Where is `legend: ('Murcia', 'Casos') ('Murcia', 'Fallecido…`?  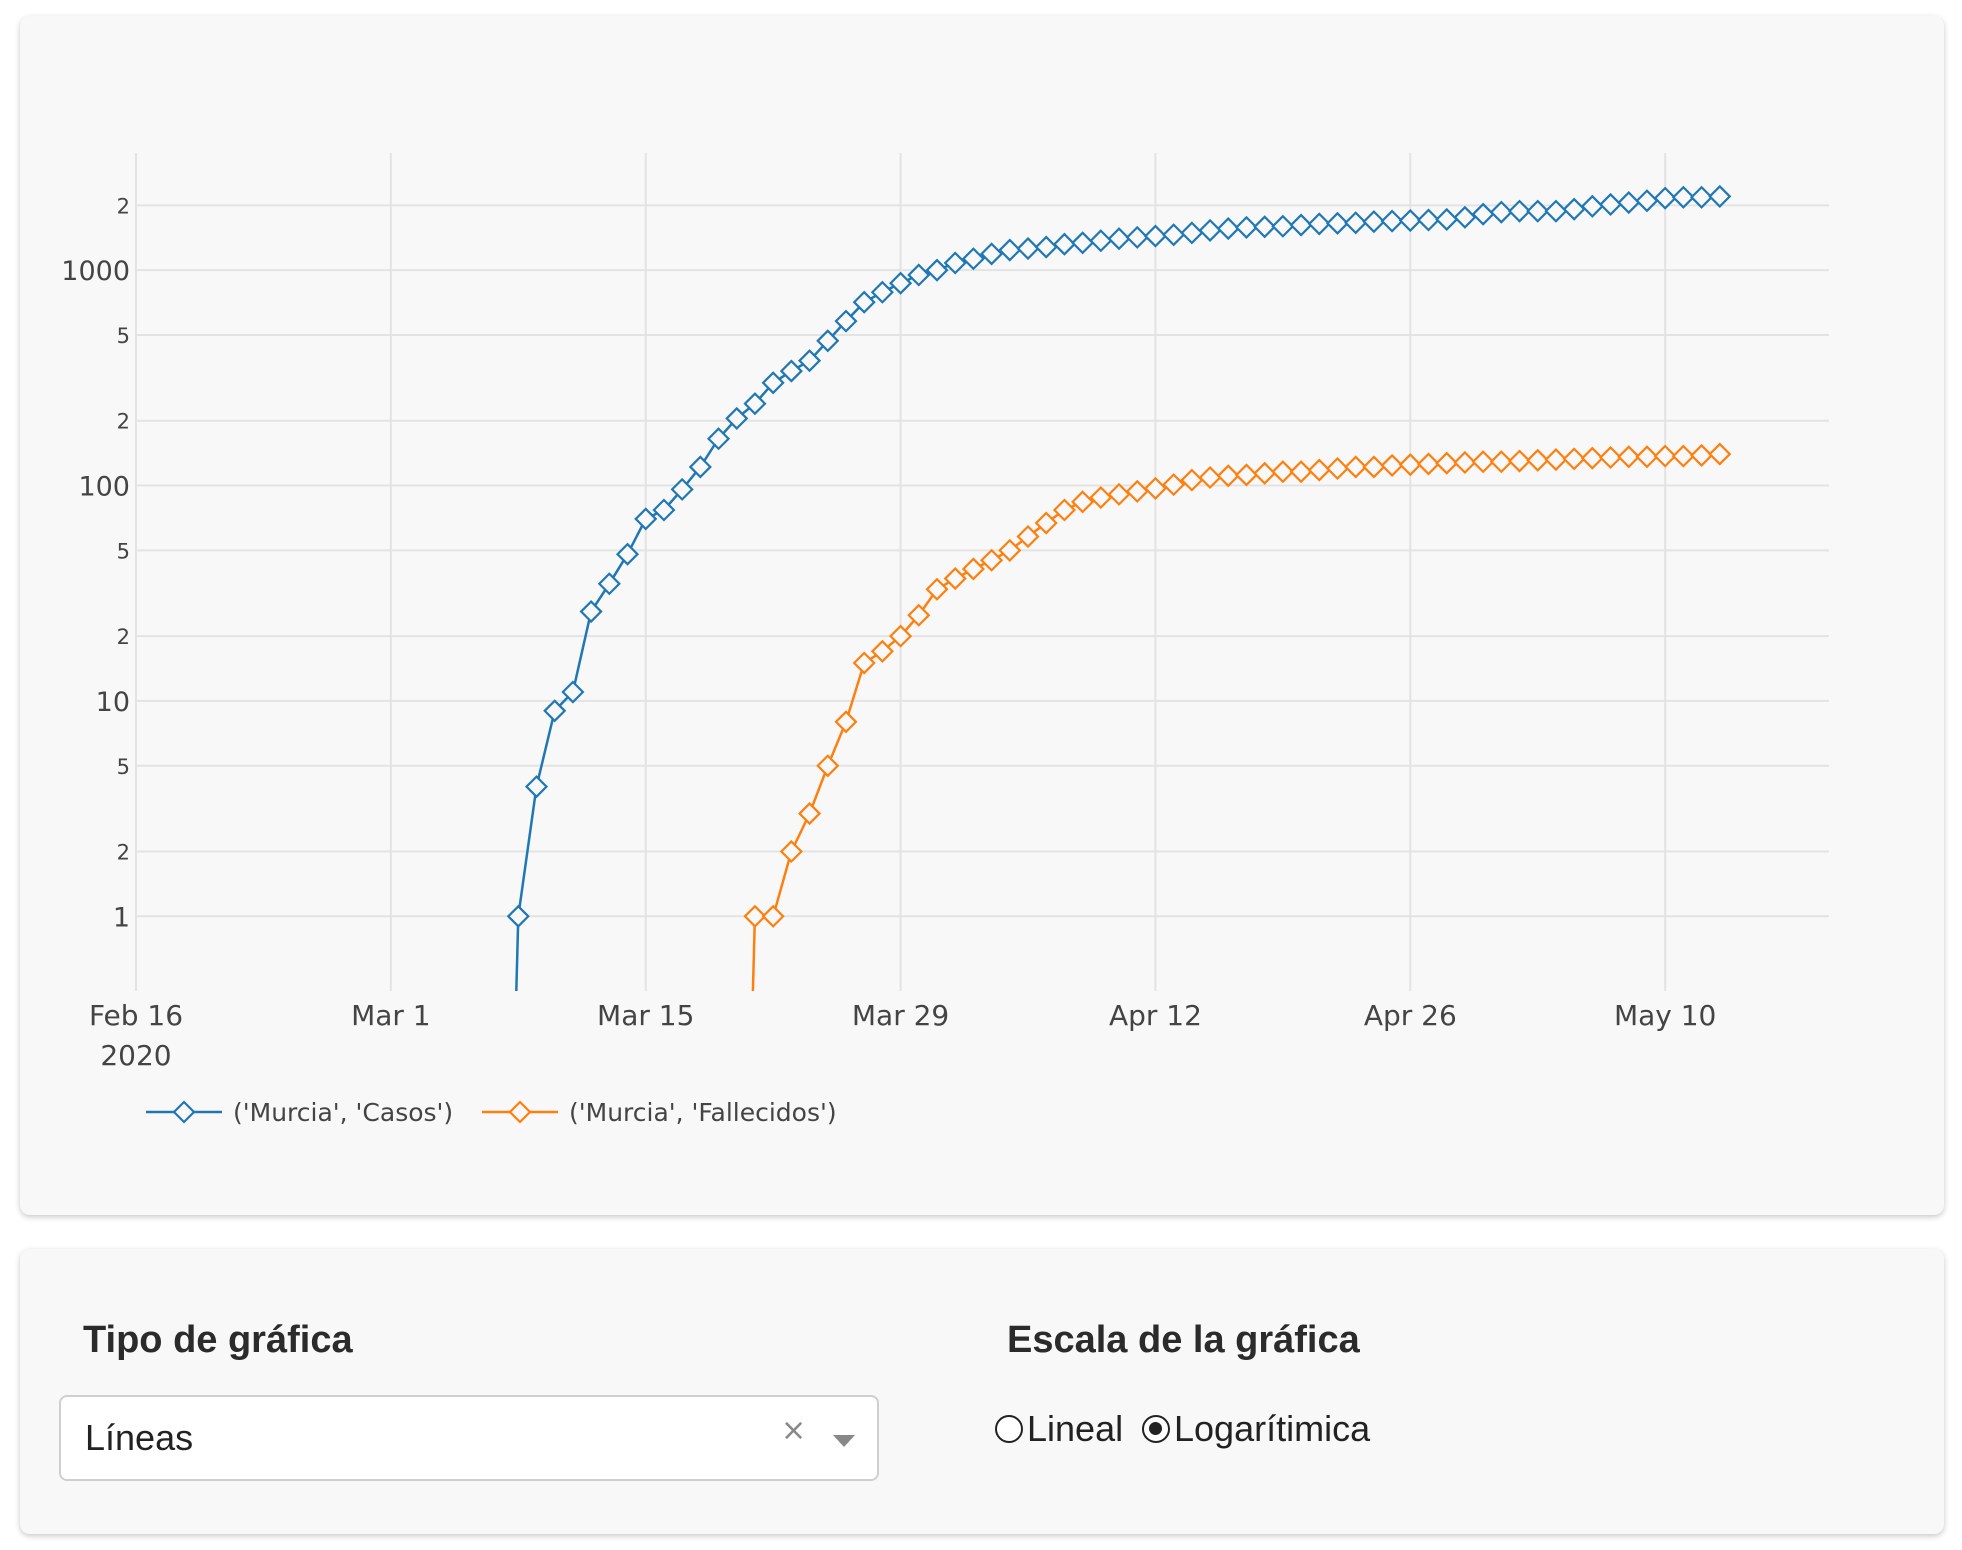 legend: ('Murcia', 'Casos') ('Murcia', 'Fallecido… is located at coordinates (491, 1112).